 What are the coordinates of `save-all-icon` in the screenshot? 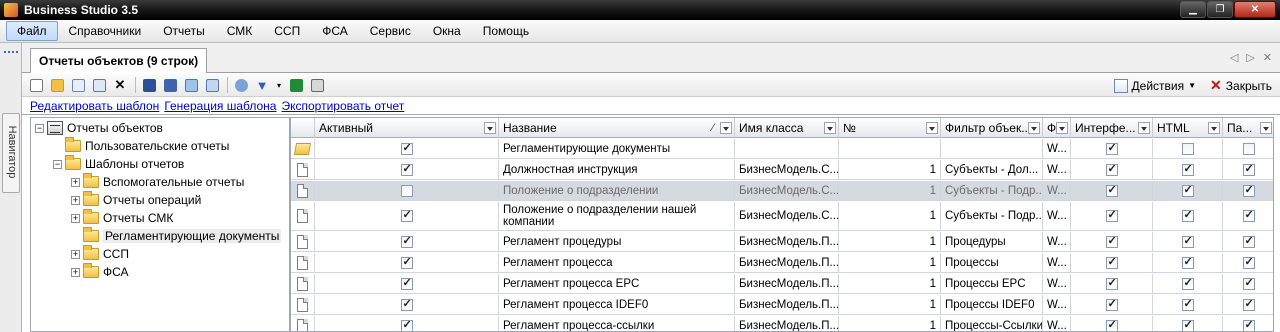 It's located at (170, 85).